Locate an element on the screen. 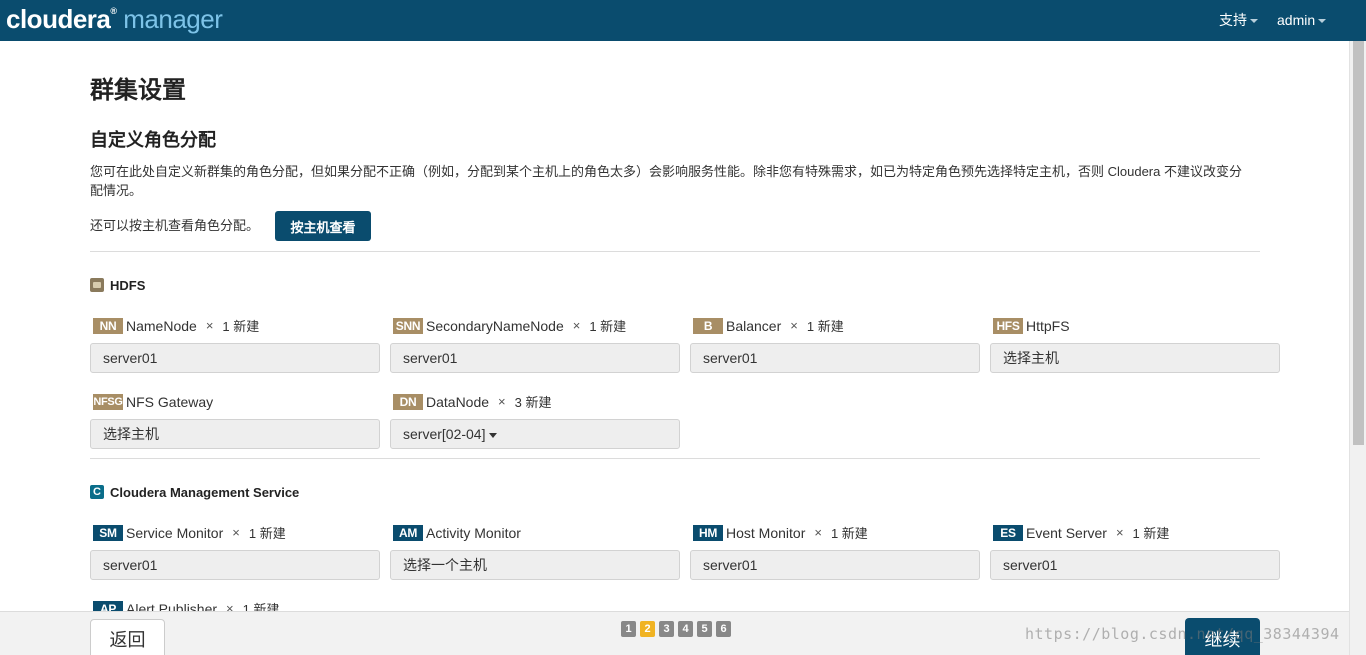 This screenshot has height=655, width=1366. role-name: NFS Gateway is located at coordinates (170, 401).